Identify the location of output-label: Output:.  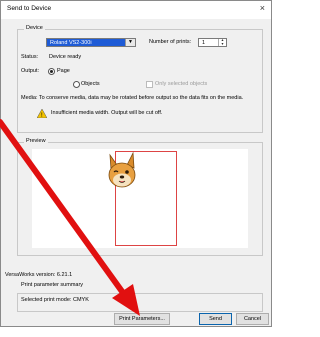
(30, 71).